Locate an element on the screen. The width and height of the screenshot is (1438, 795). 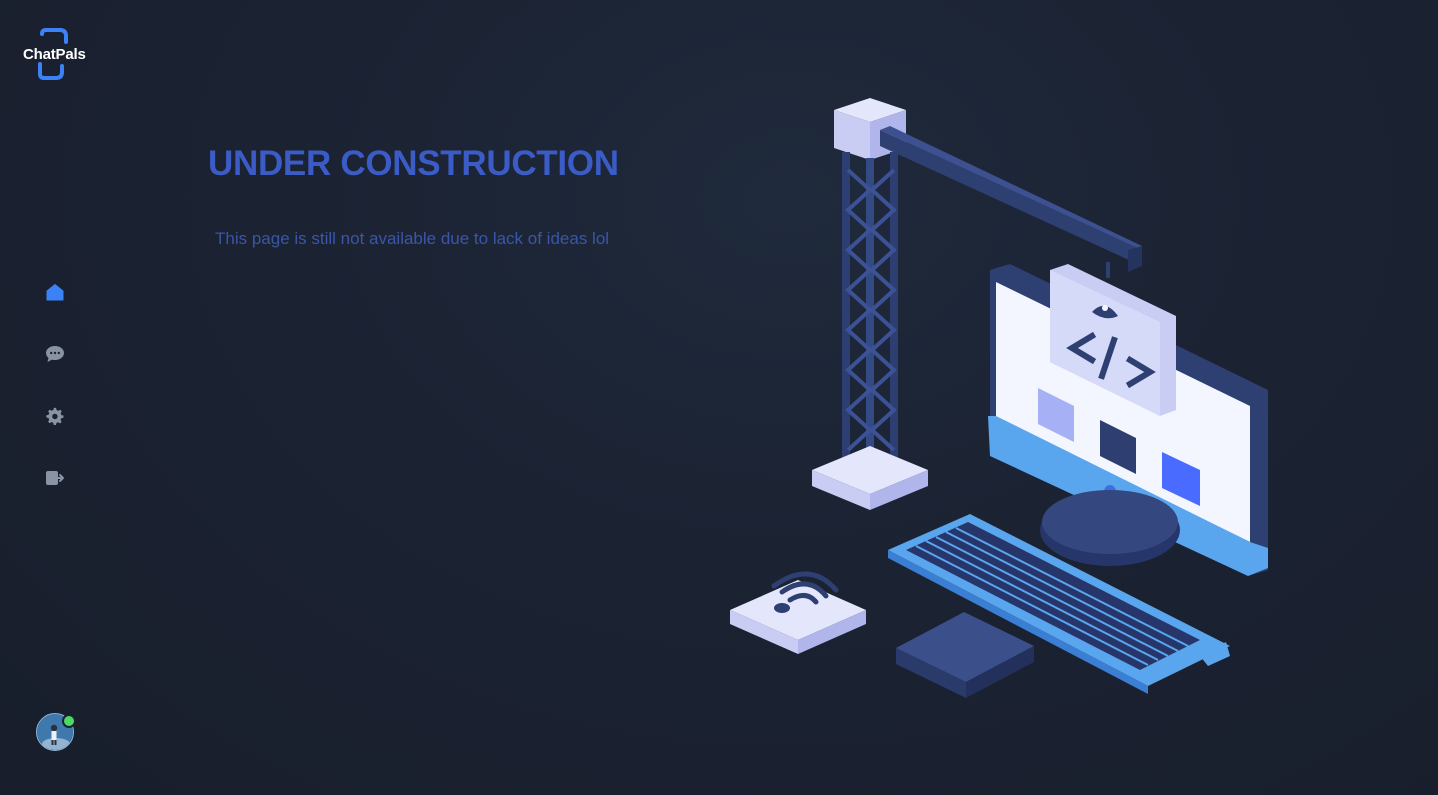
logout-icon is located at coordinates (55, 478).